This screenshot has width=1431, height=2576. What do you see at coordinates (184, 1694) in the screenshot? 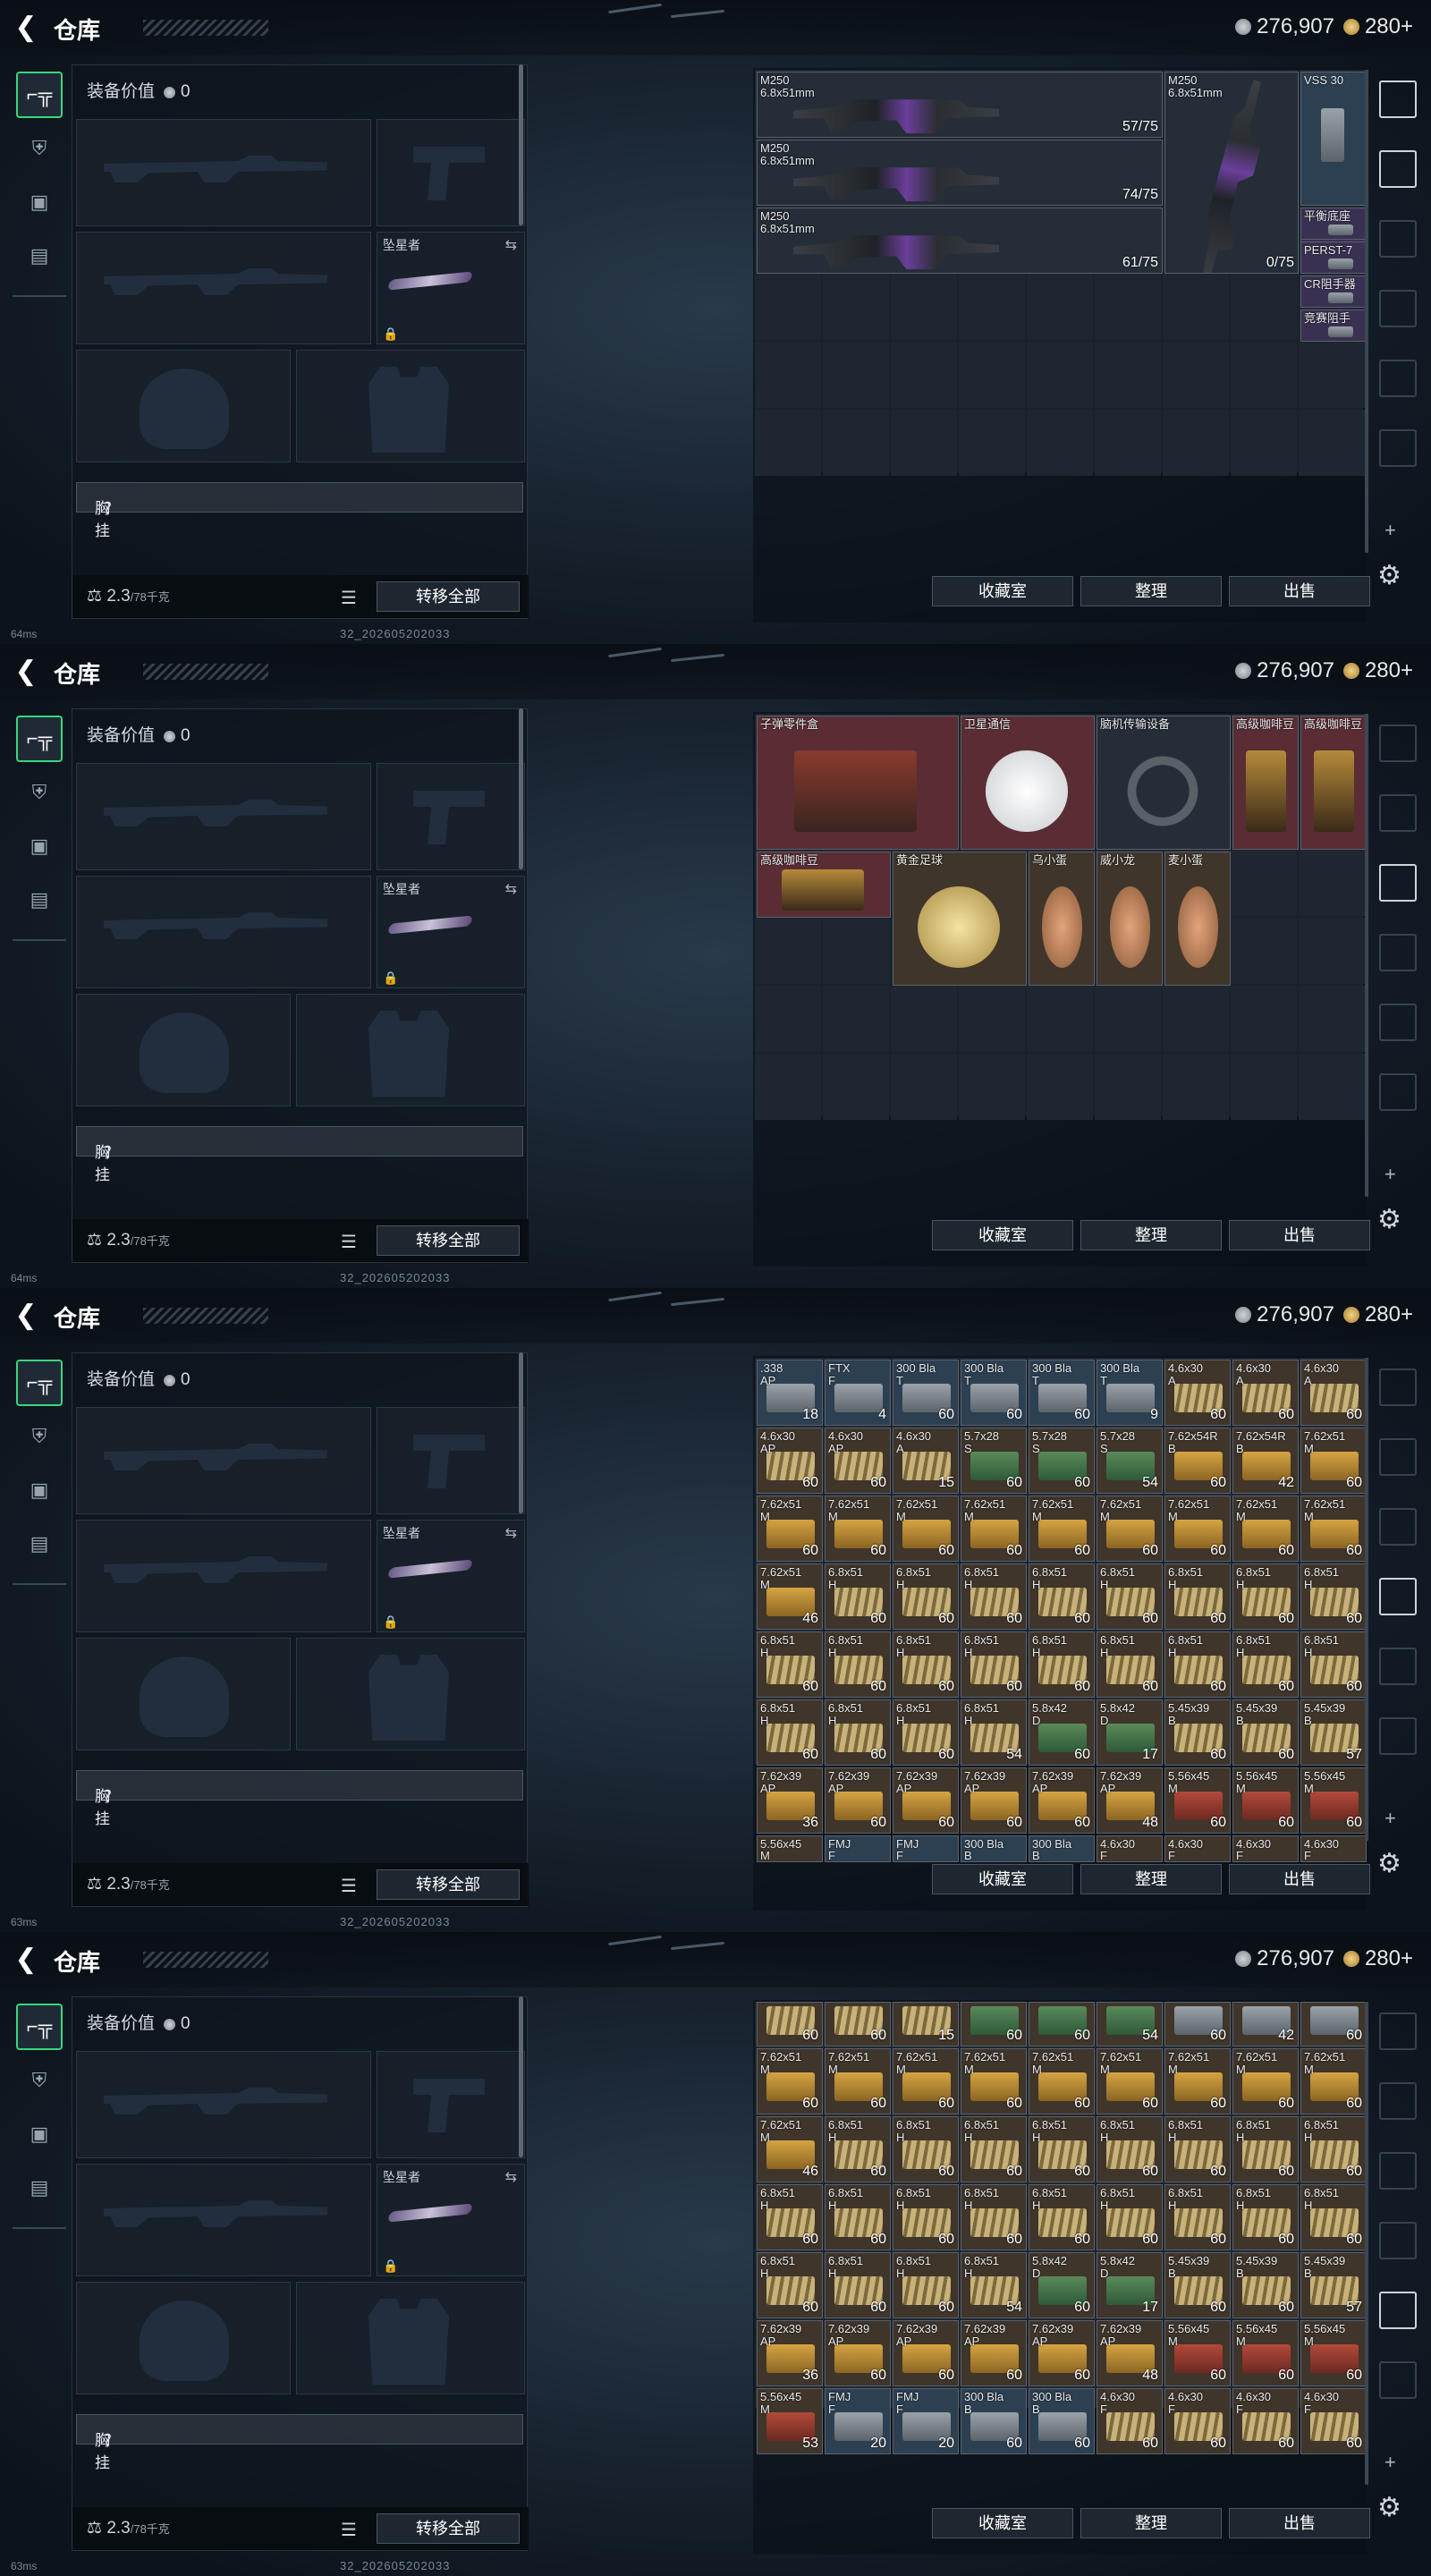
I see `helmet-slot` at bounding box center [184, 1694].